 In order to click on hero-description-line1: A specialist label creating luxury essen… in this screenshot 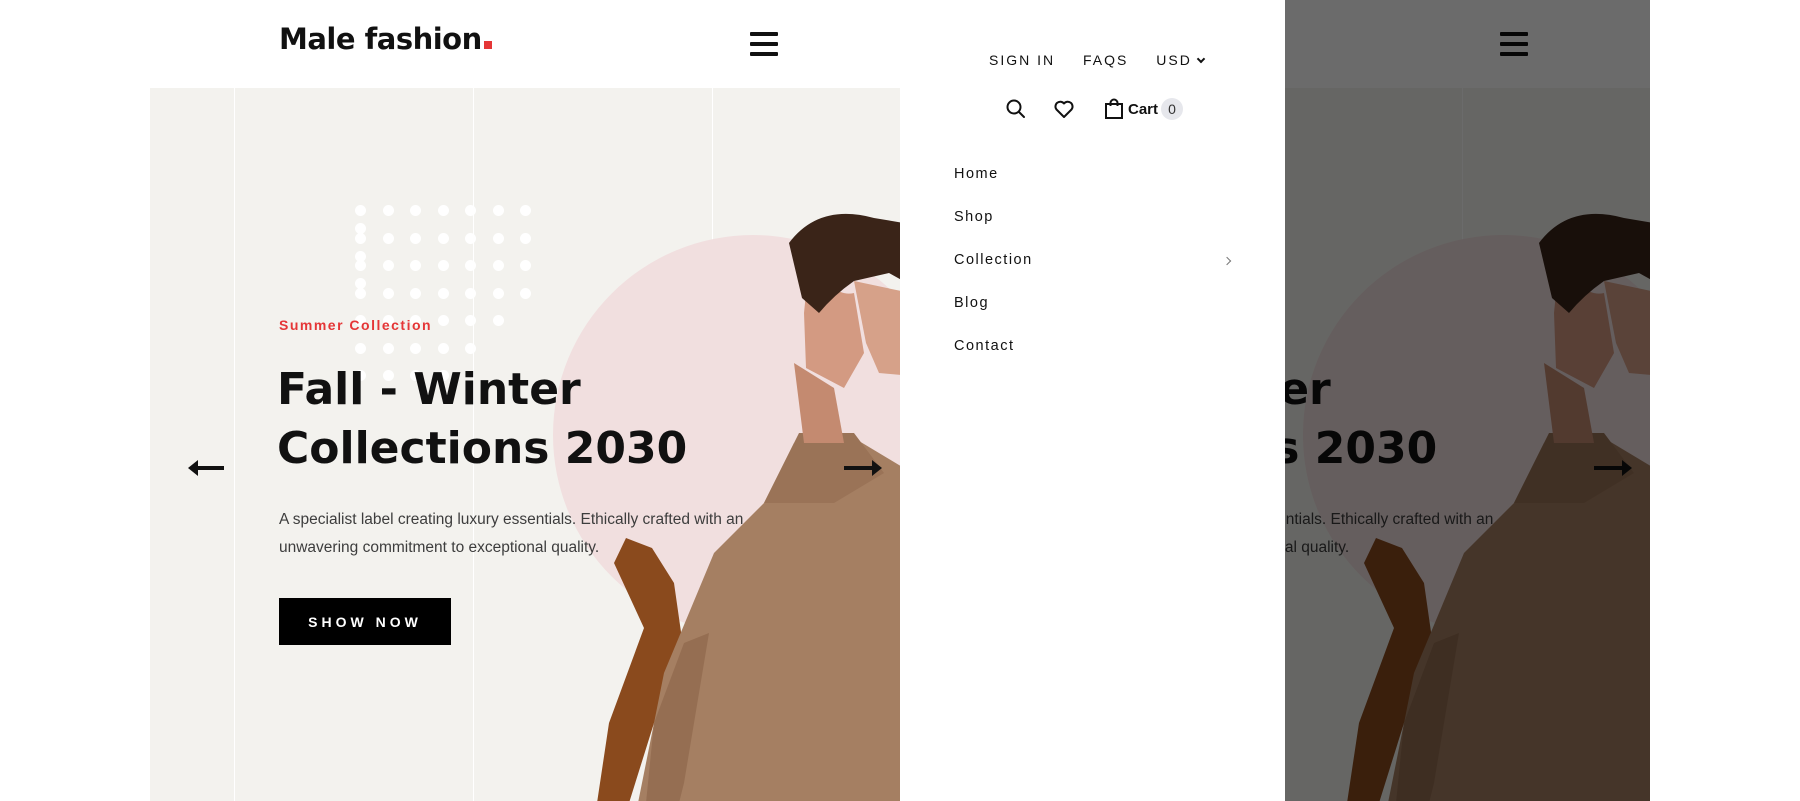, I will do `click(511, 519)`.